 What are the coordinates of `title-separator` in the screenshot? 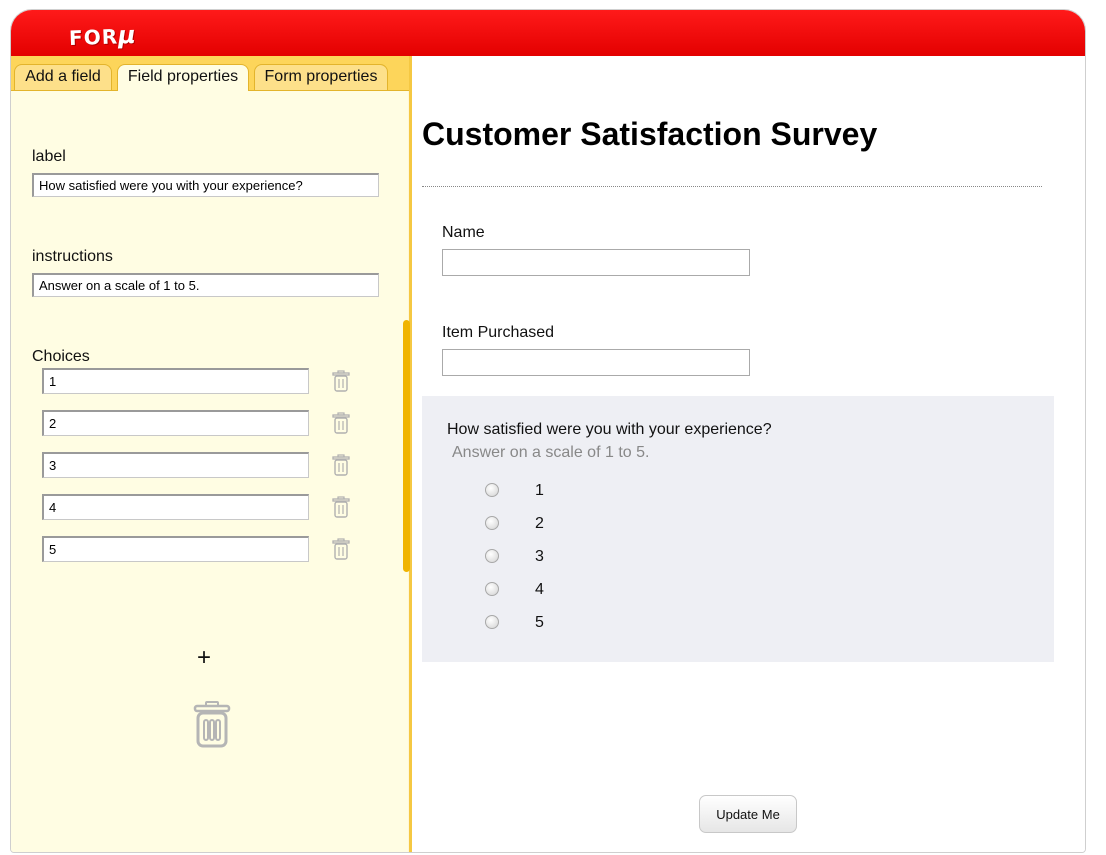 It's located at (732, 186).